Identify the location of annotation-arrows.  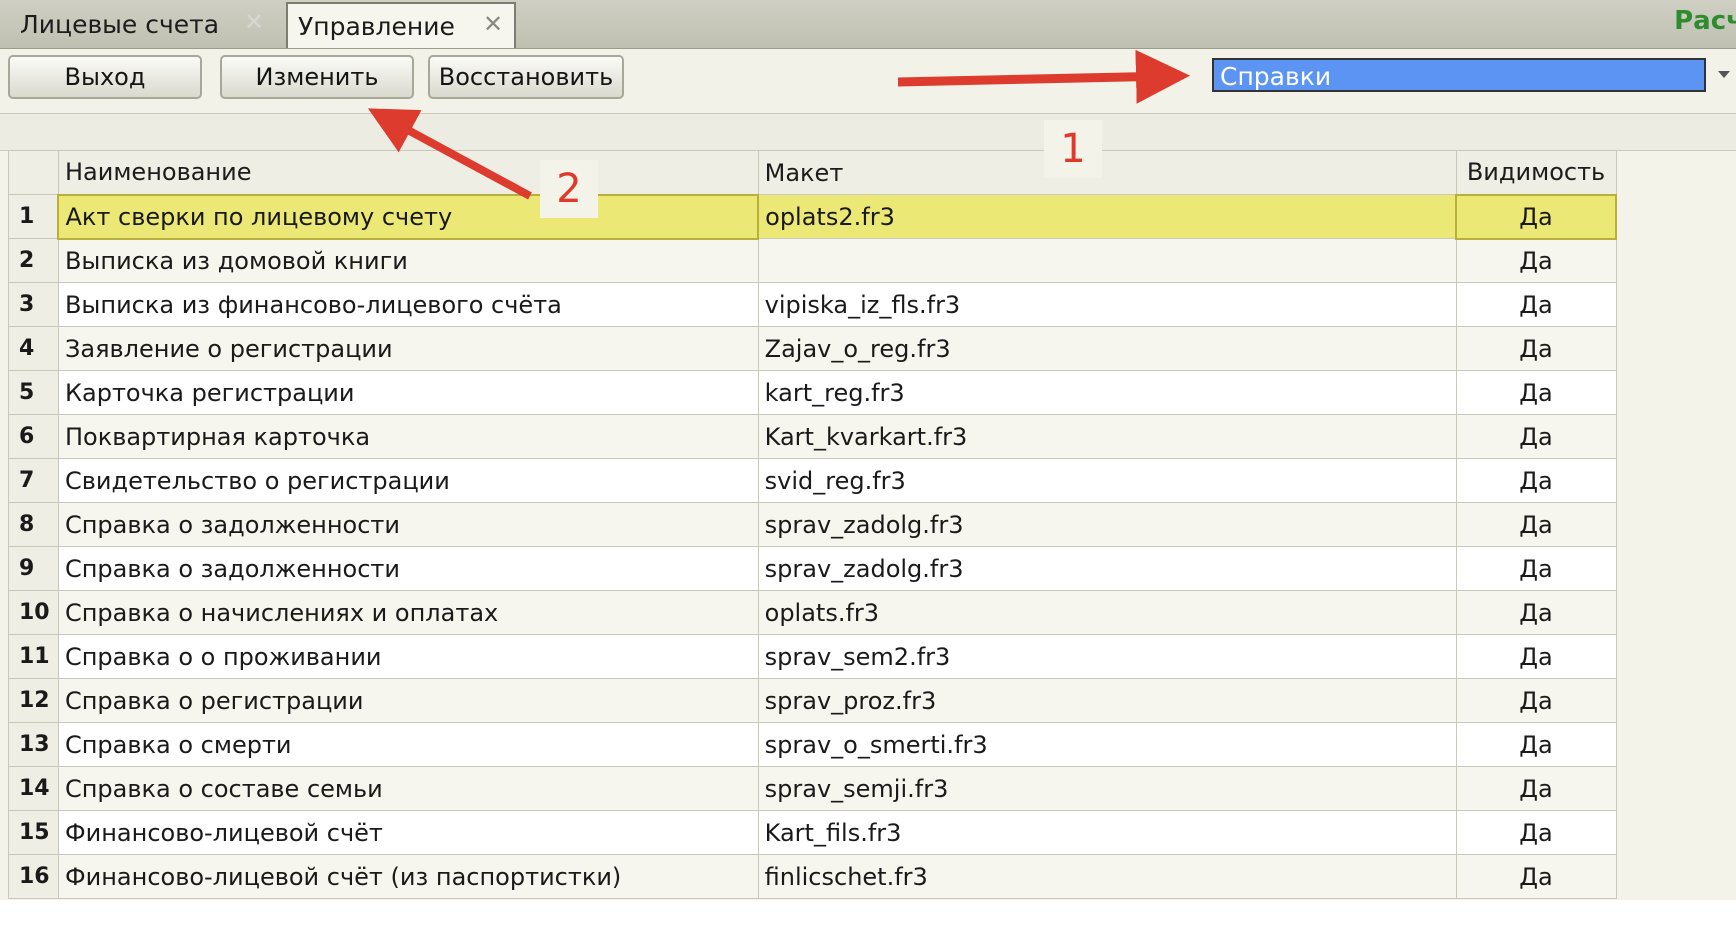
(778, 124).